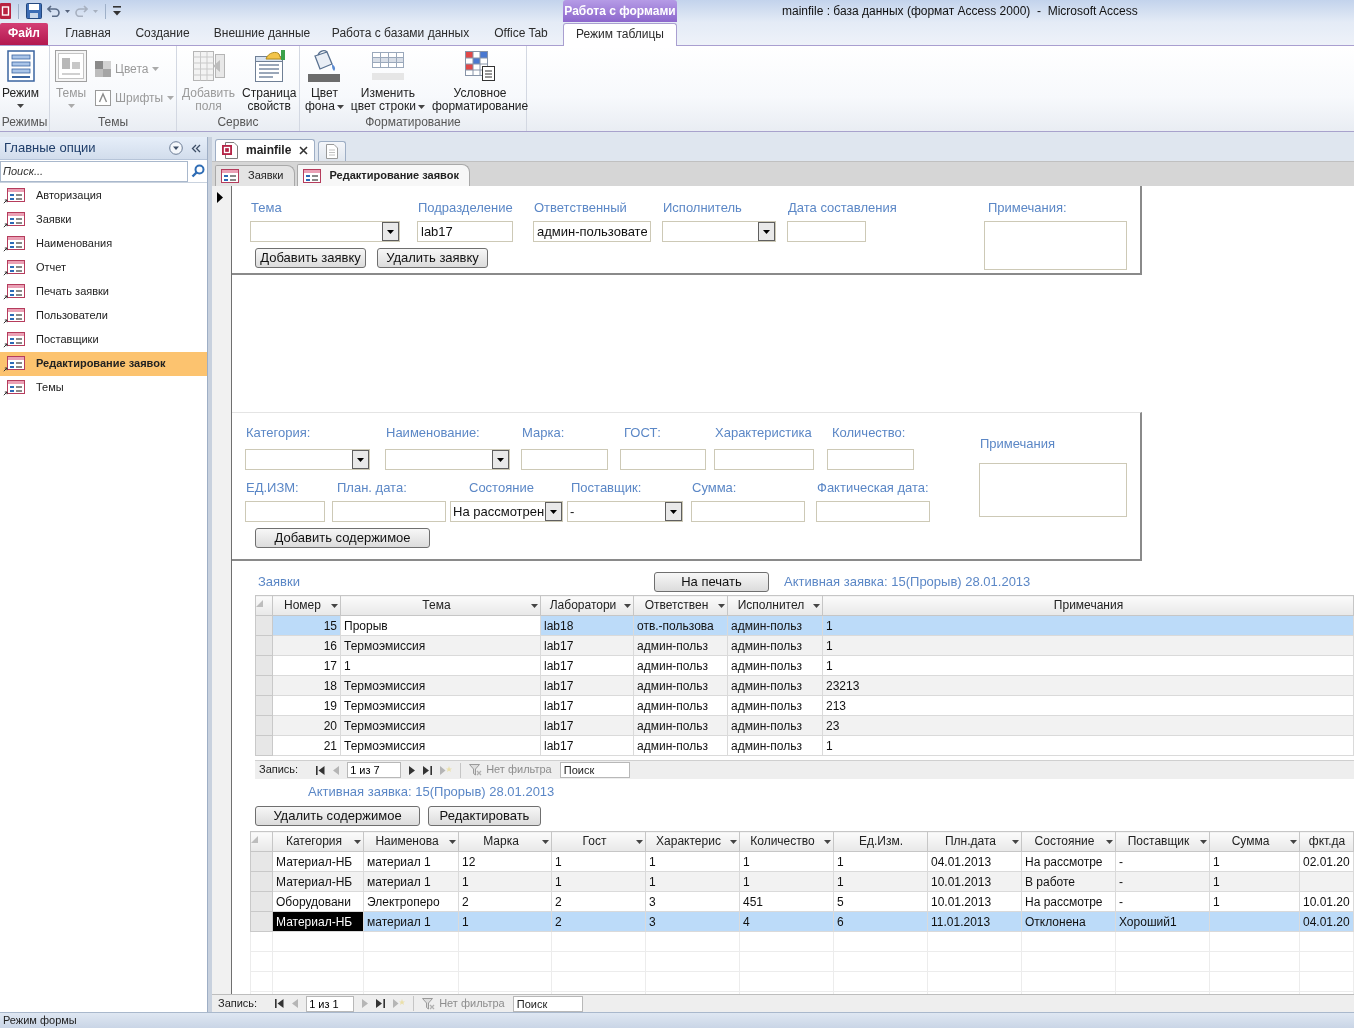 The image size is (1354, 1028). Describe the element at coordinates (465, 231) in the screenshot. I see `text-field: lab17` at that location.